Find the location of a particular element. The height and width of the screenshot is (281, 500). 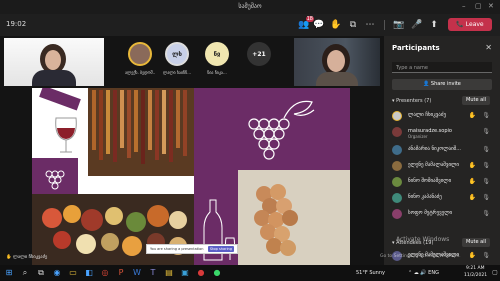

share-screen-icon: ⬆ is located at coordinates (434, 25).